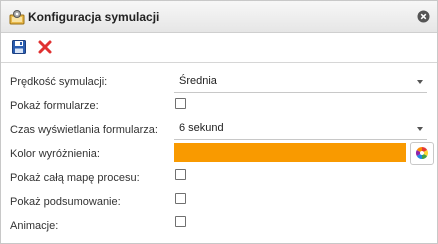 The height and width of the screenshot is (244, 438). I want to click on highlight-color-swatch, so click(290, 152).